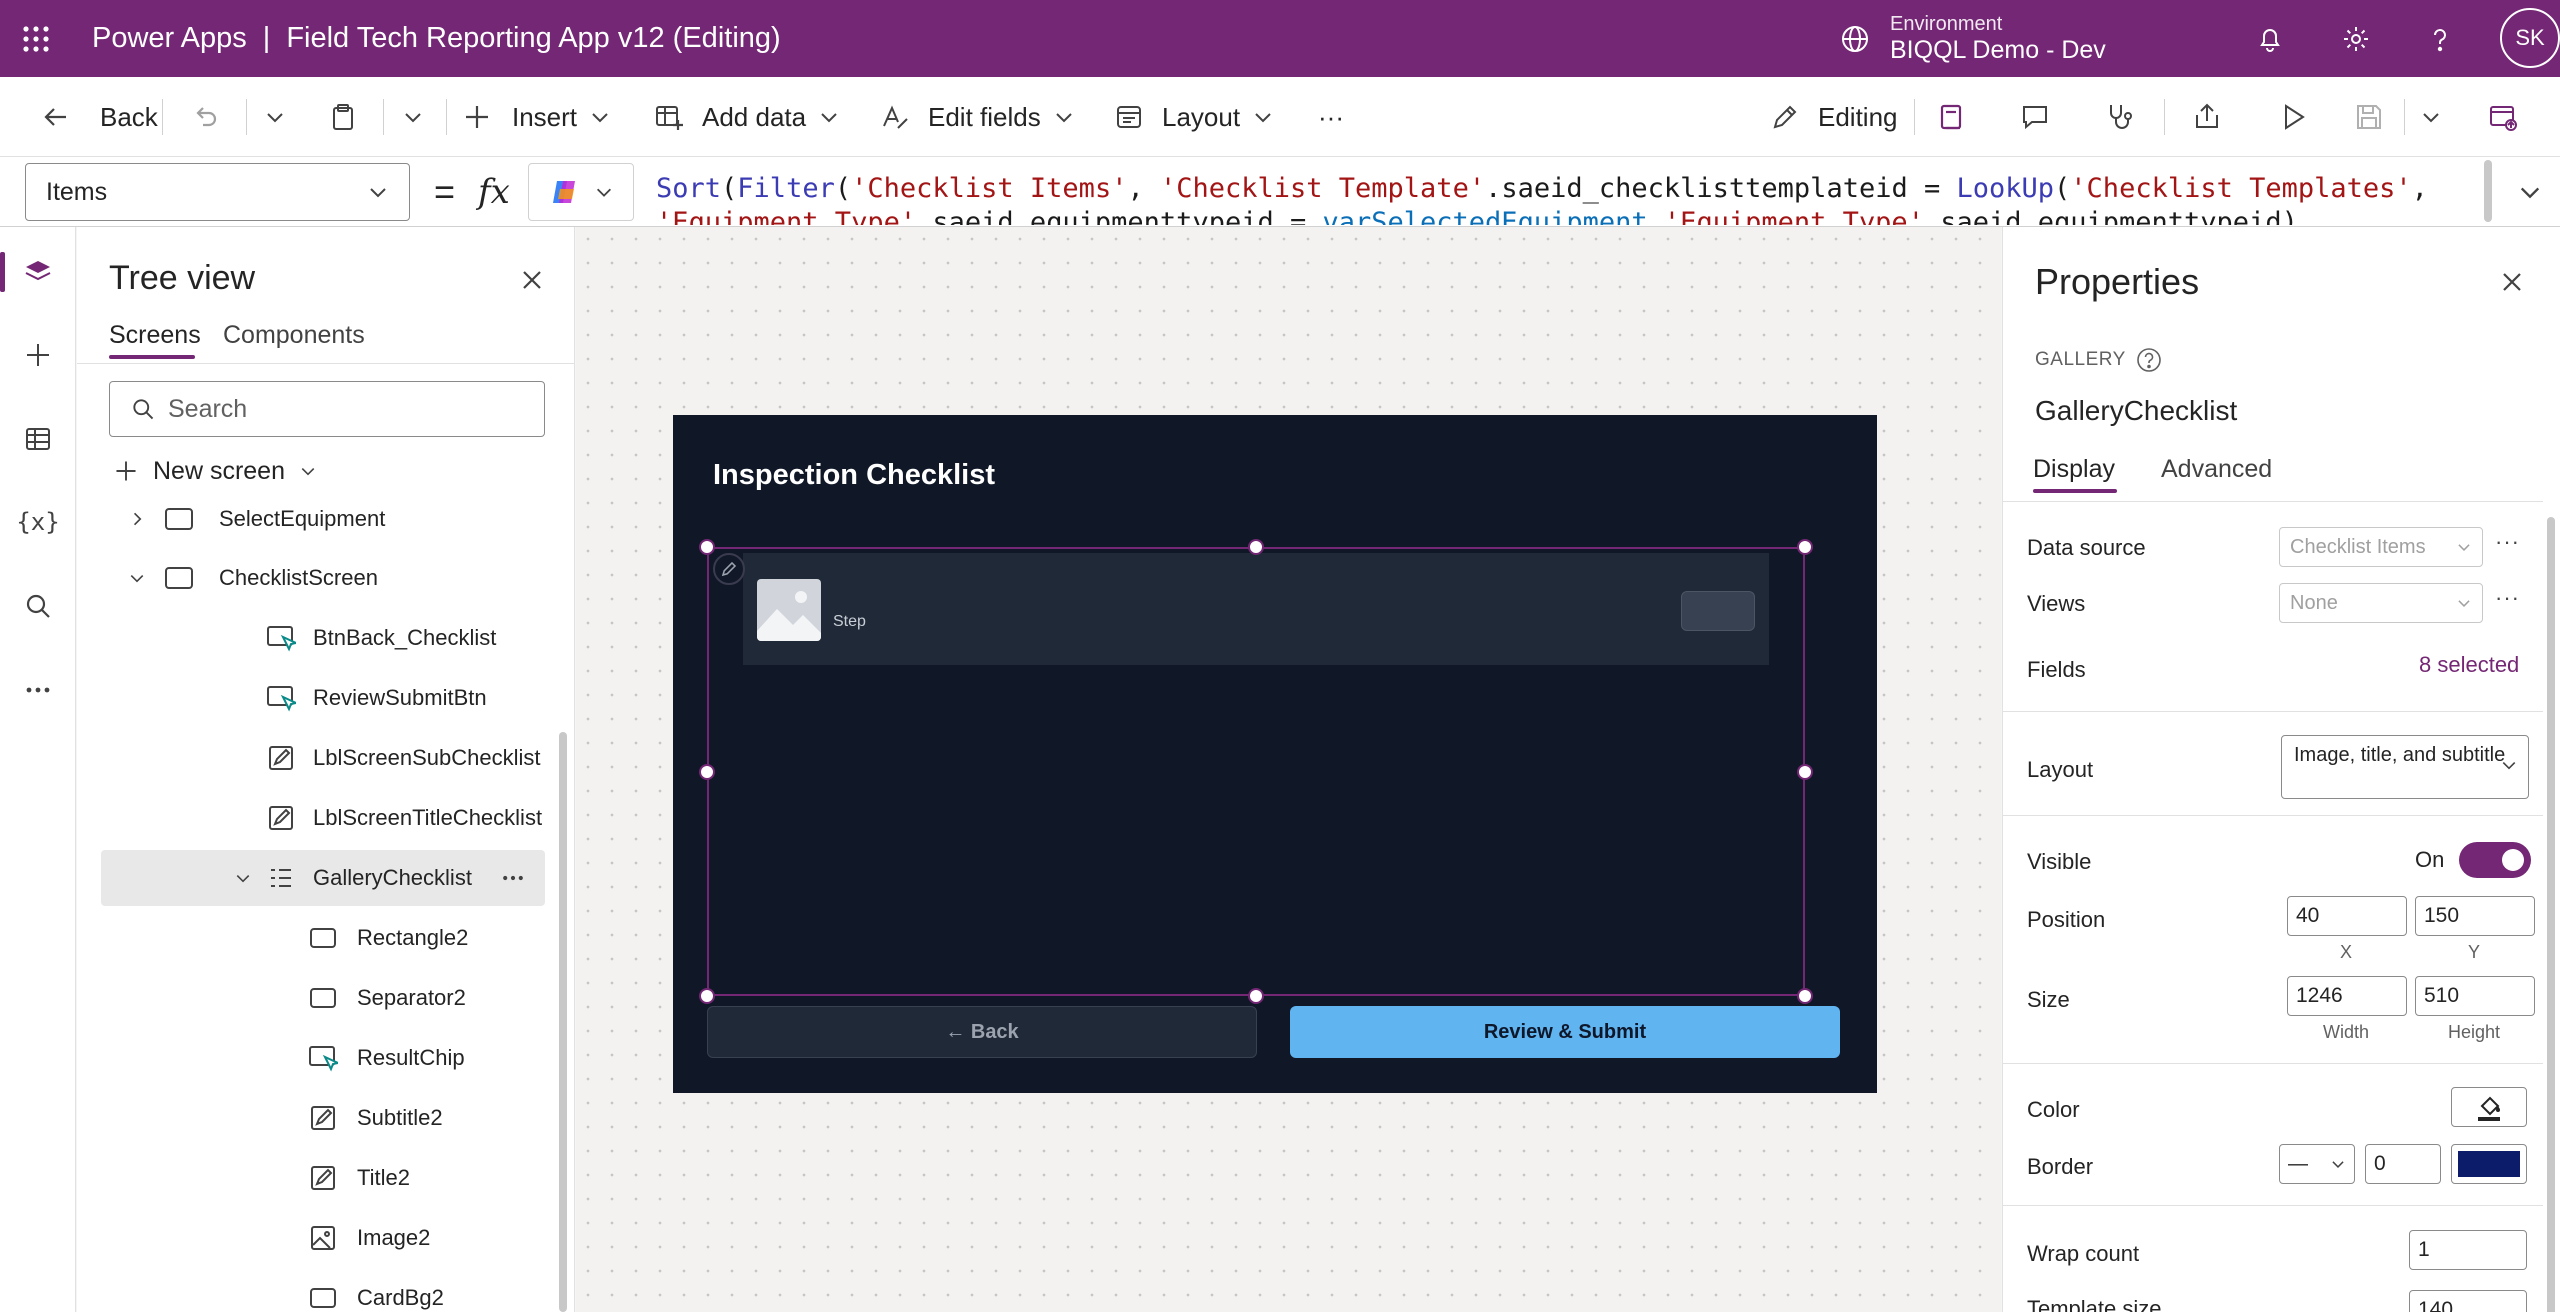  Describe the element at coordinates (2119, 117) in the screenshot. I see `stethoscope-icon` at that location.